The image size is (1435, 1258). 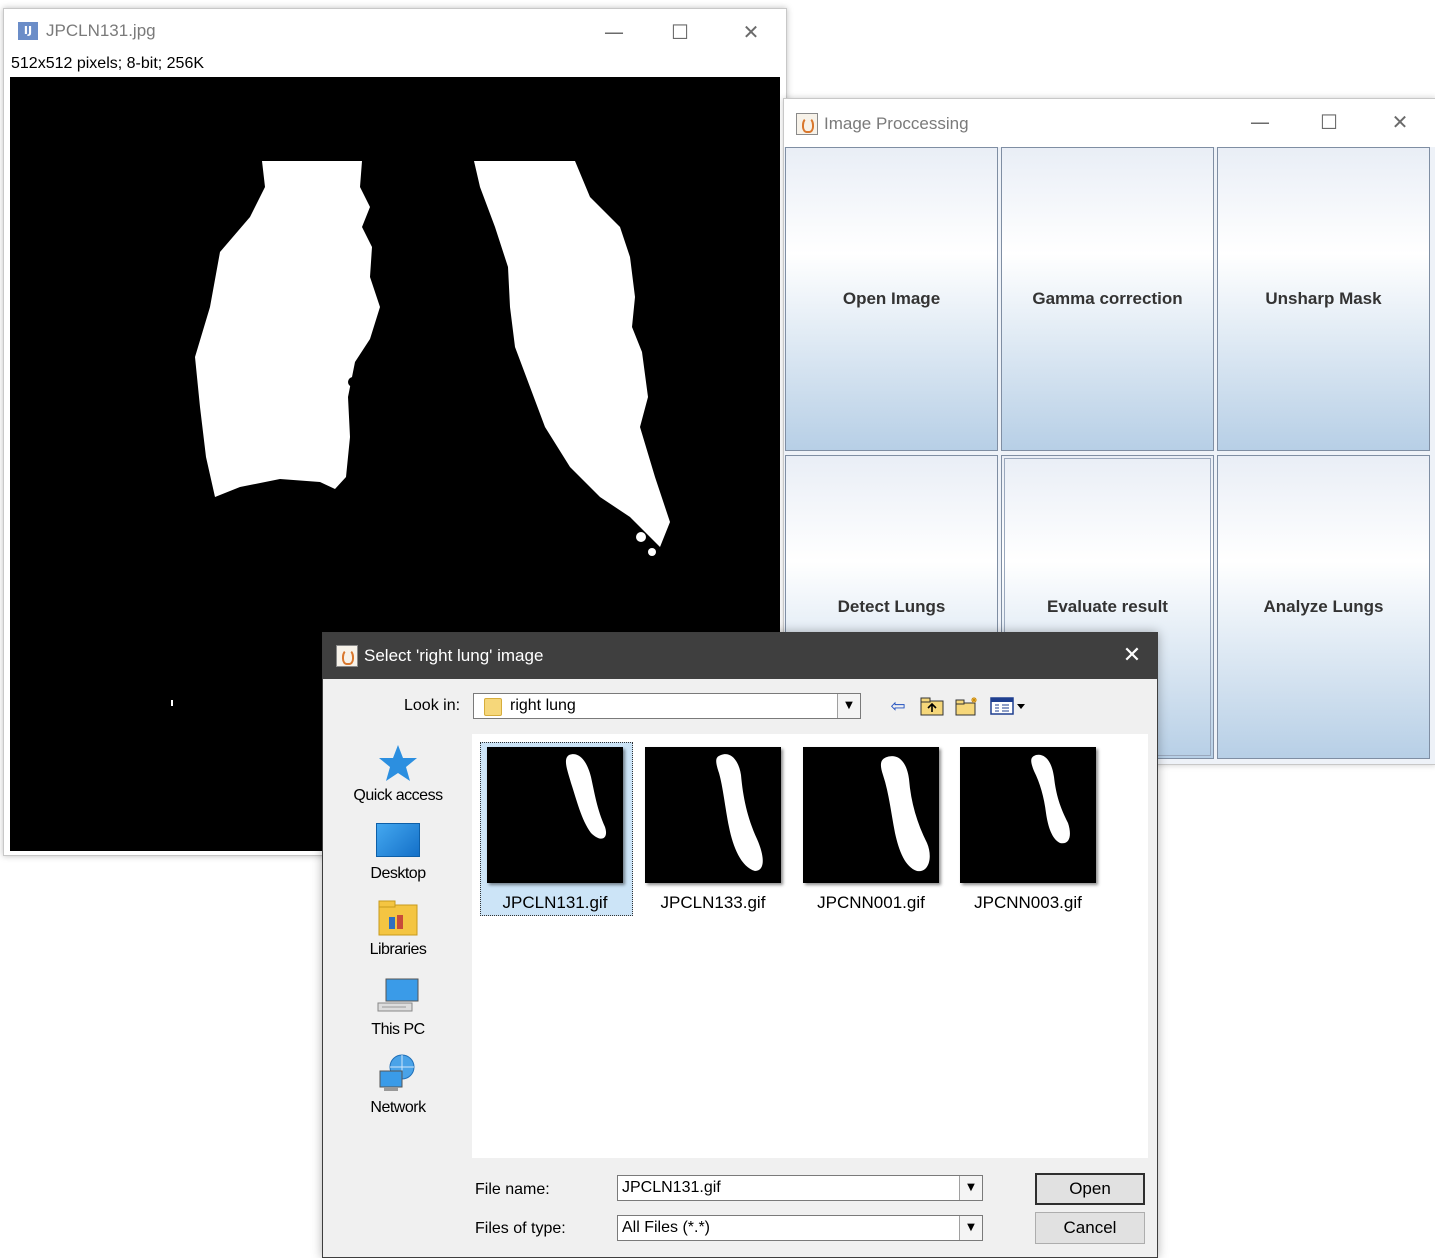 What do you see at coordinates (398, 873) in the screenshot?
I see `place-label: Desktop` at bounding box center [398, 873].